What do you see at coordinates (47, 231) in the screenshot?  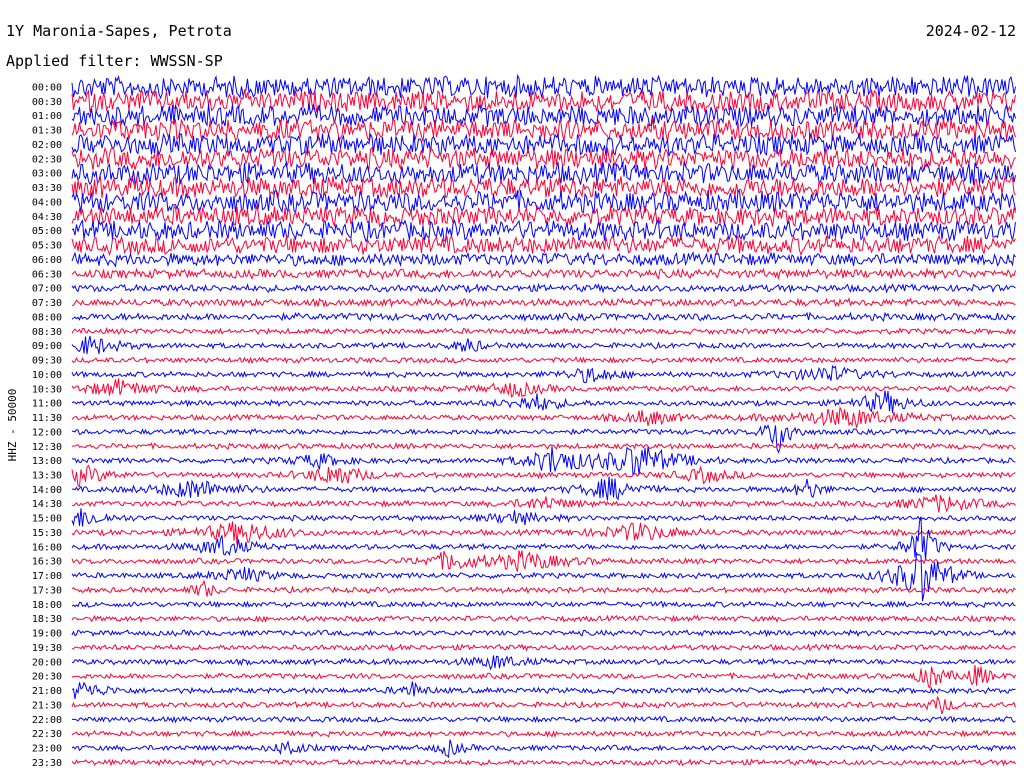 I see `time-label: 05:00` at bounding box center [47, 231].